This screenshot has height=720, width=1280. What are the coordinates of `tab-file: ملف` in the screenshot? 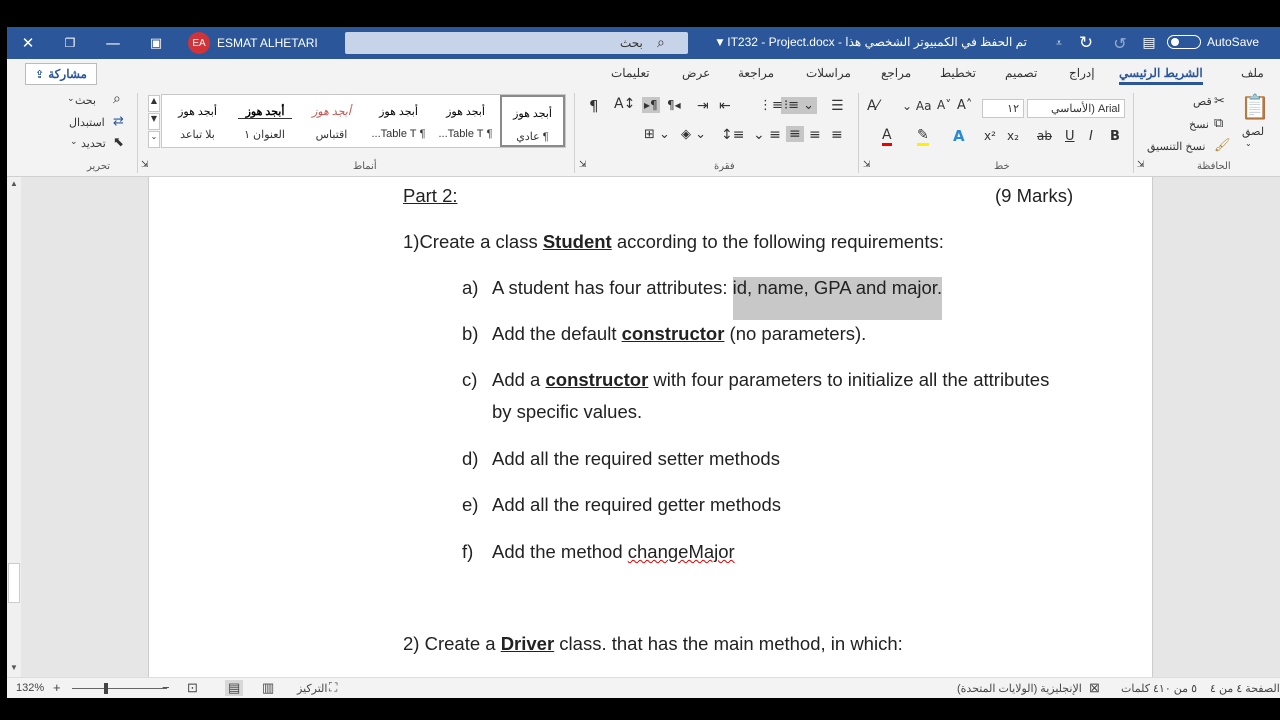 It's located at (1252, 73).